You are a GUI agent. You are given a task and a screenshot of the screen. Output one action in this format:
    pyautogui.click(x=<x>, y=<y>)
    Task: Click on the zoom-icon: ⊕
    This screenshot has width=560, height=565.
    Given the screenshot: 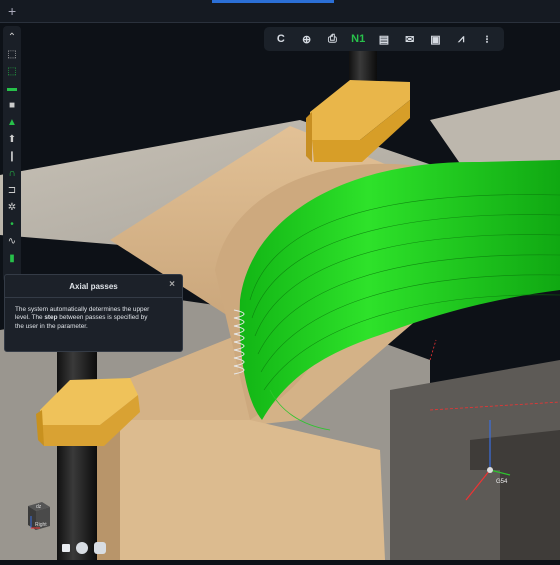 What is the action you would take?
    pyautogui.click(x=307, y=39)
    